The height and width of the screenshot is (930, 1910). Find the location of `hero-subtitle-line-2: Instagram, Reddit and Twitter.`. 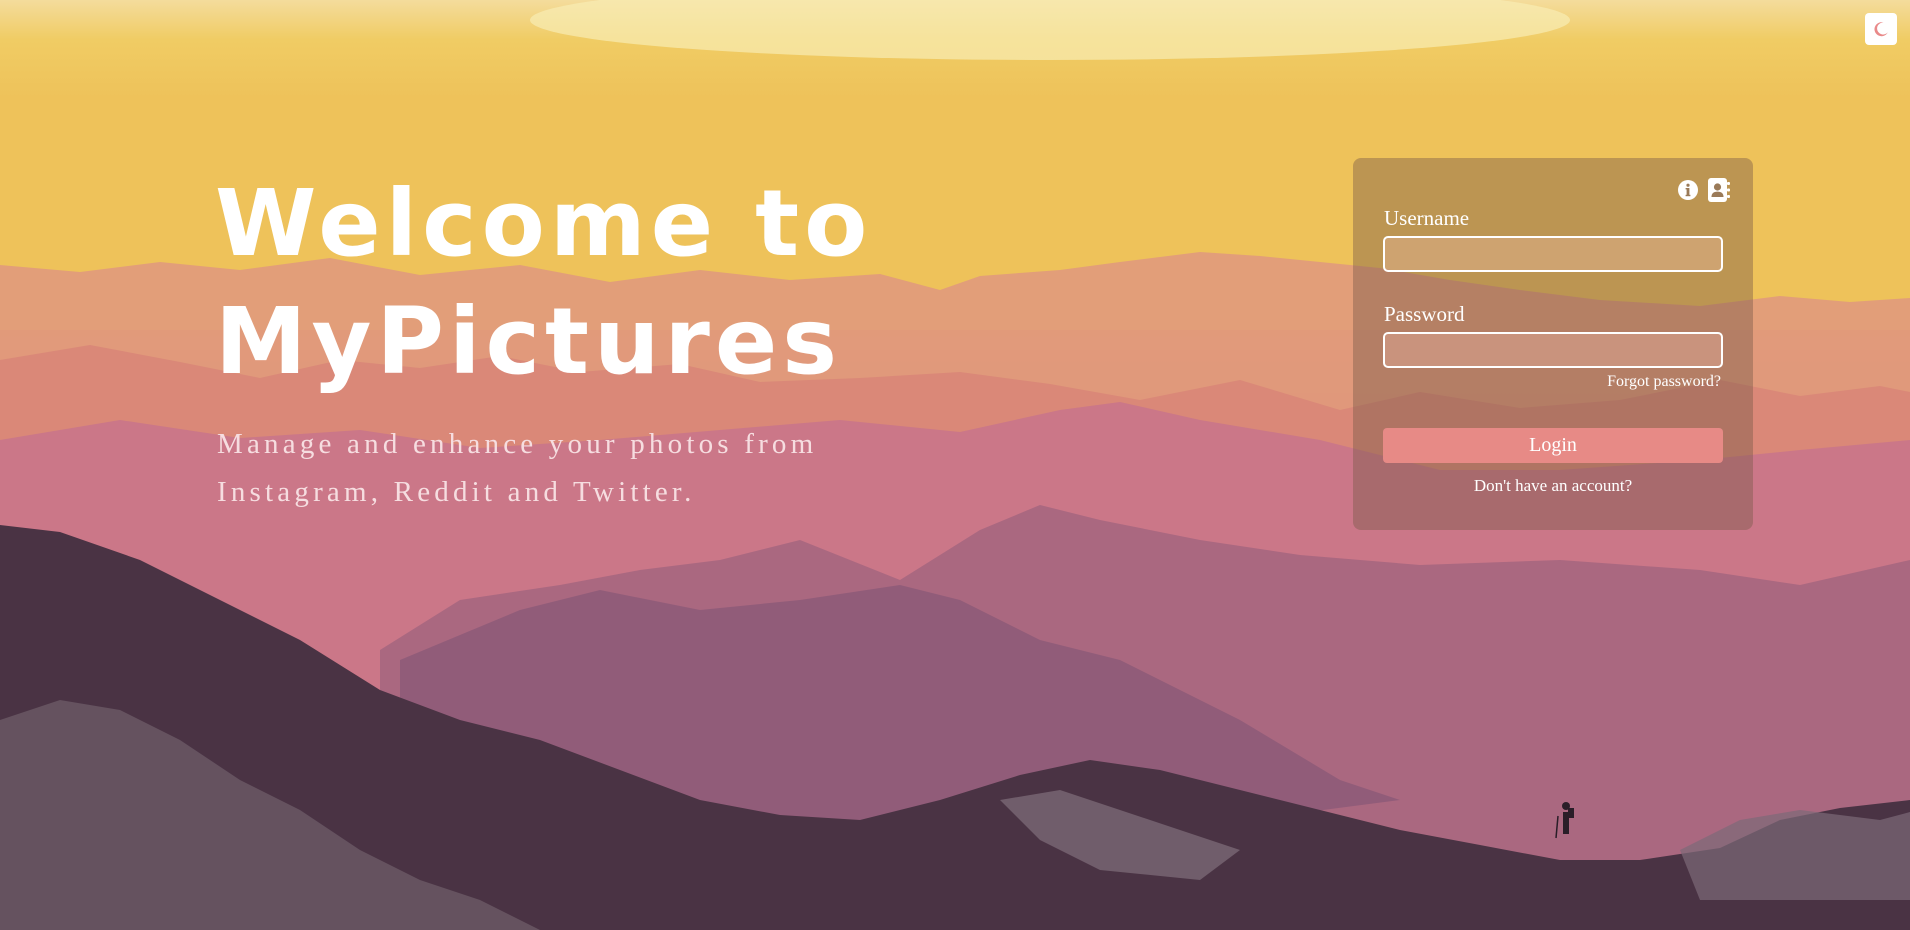

hero-subtitle-line-2: Instagram, Reddit and Twitter. is located at coordinates (456, 492).